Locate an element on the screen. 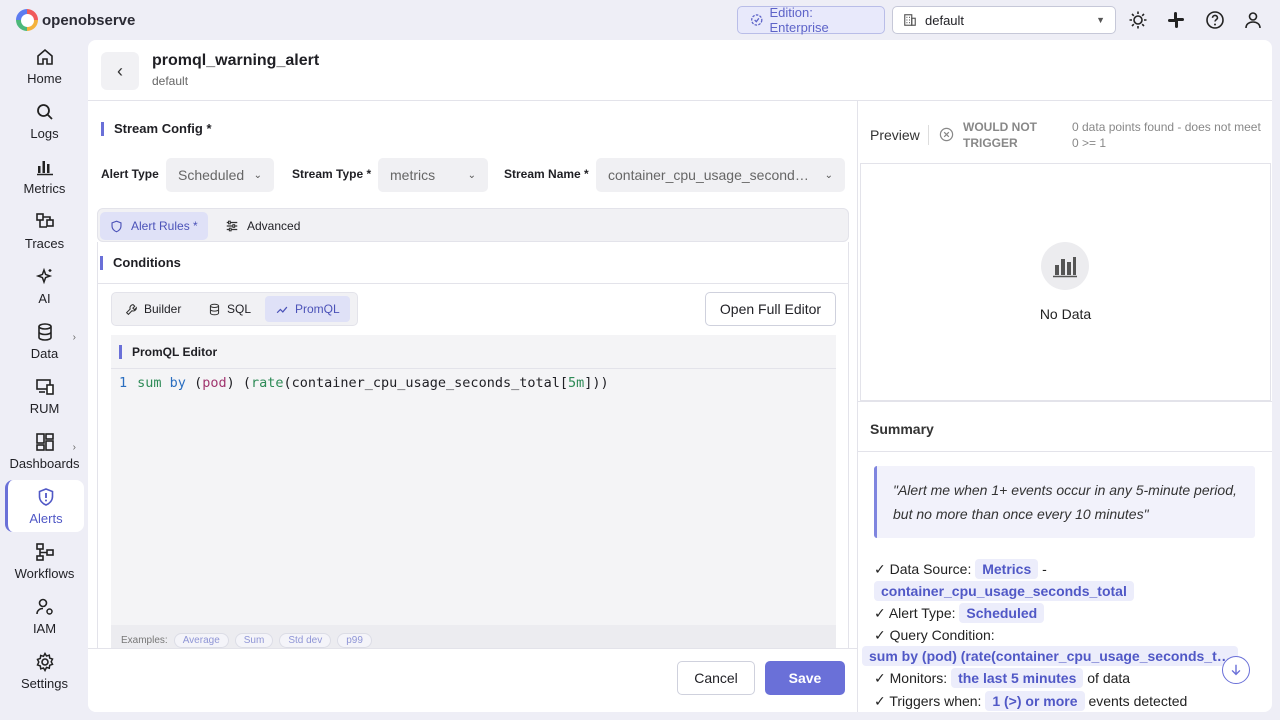 This screenshot has height=720, width=1280. page-title: promql_warning_alert is located at coordinates (236, 60).